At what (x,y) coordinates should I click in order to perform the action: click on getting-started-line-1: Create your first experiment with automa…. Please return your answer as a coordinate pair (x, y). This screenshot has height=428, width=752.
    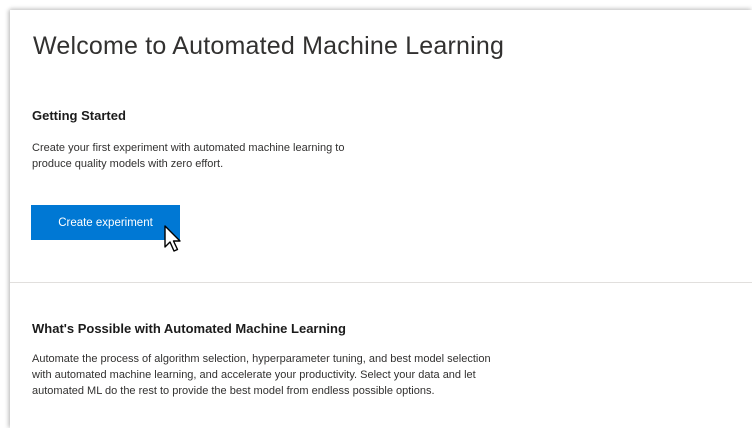
    Looking at the image, I should click on (188, 148).